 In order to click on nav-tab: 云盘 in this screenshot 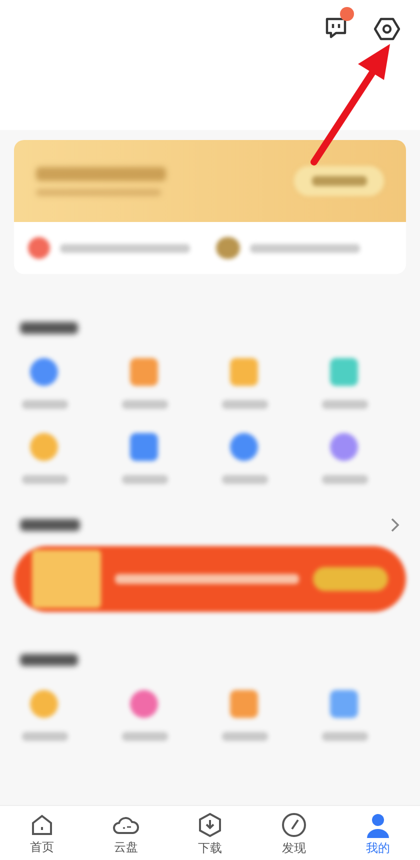, I will do `click(126, 833)`.